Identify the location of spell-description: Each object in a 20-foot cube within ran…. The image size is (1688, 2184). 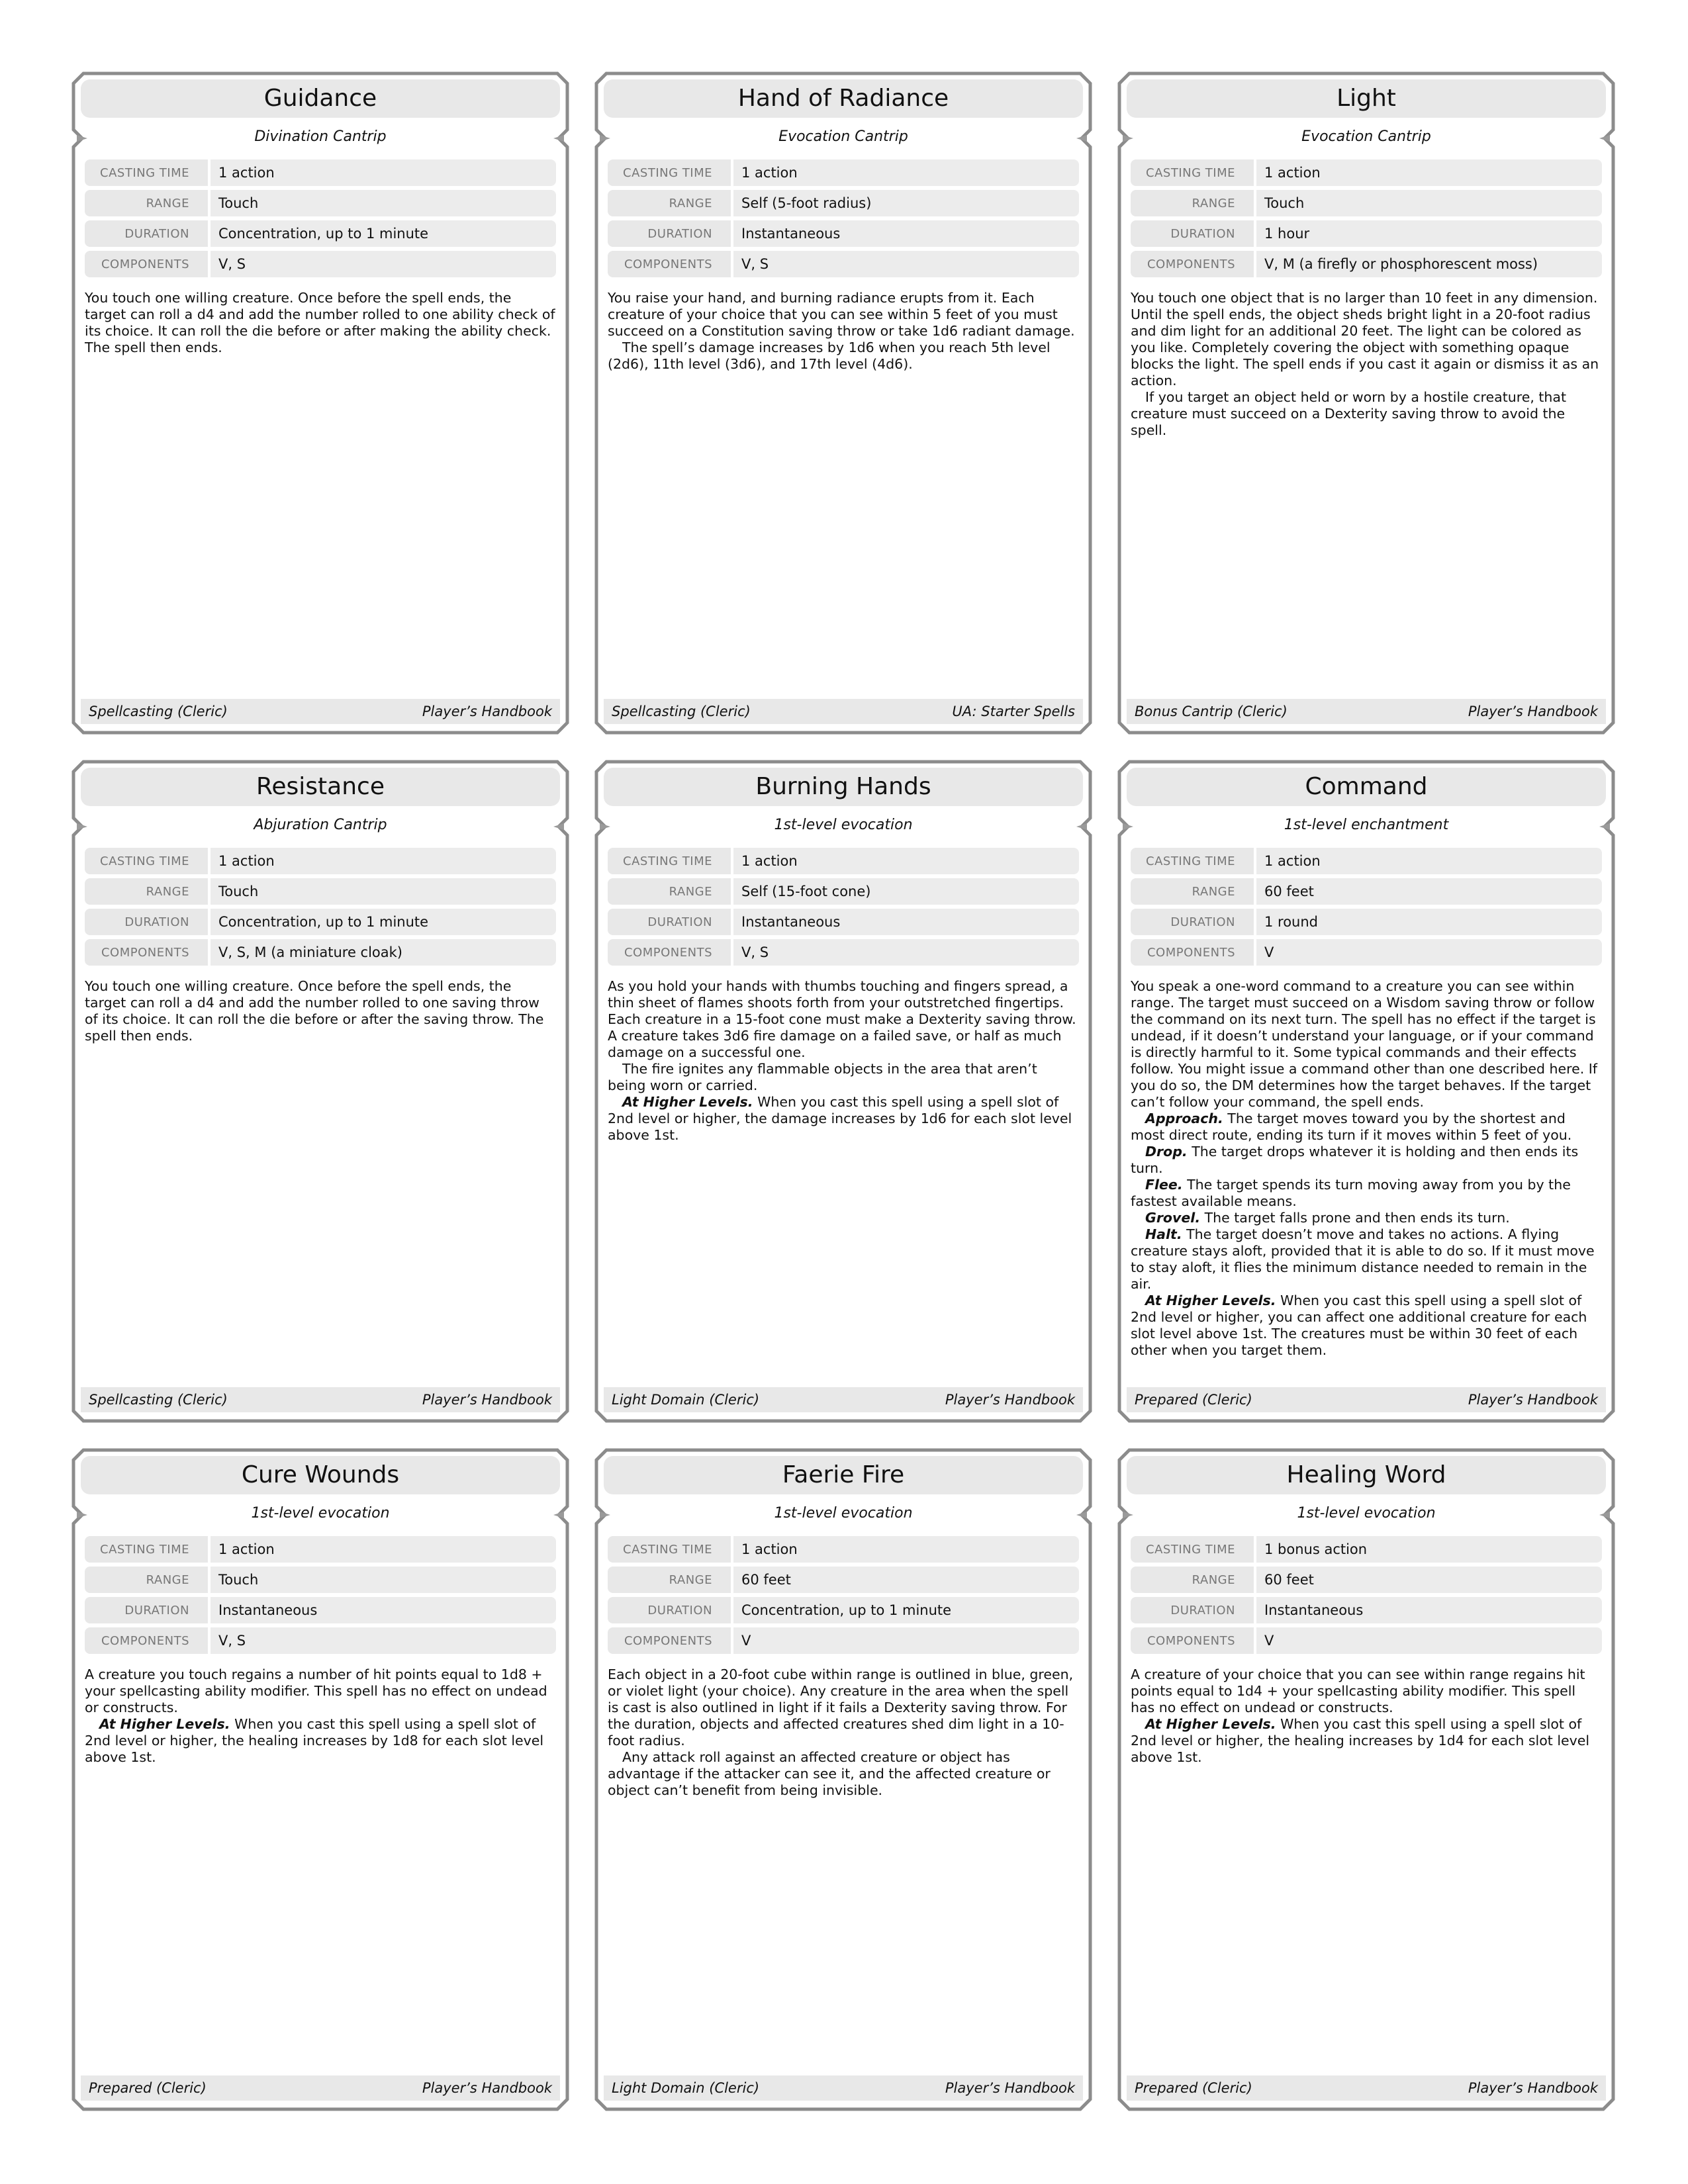
(843, 1732).